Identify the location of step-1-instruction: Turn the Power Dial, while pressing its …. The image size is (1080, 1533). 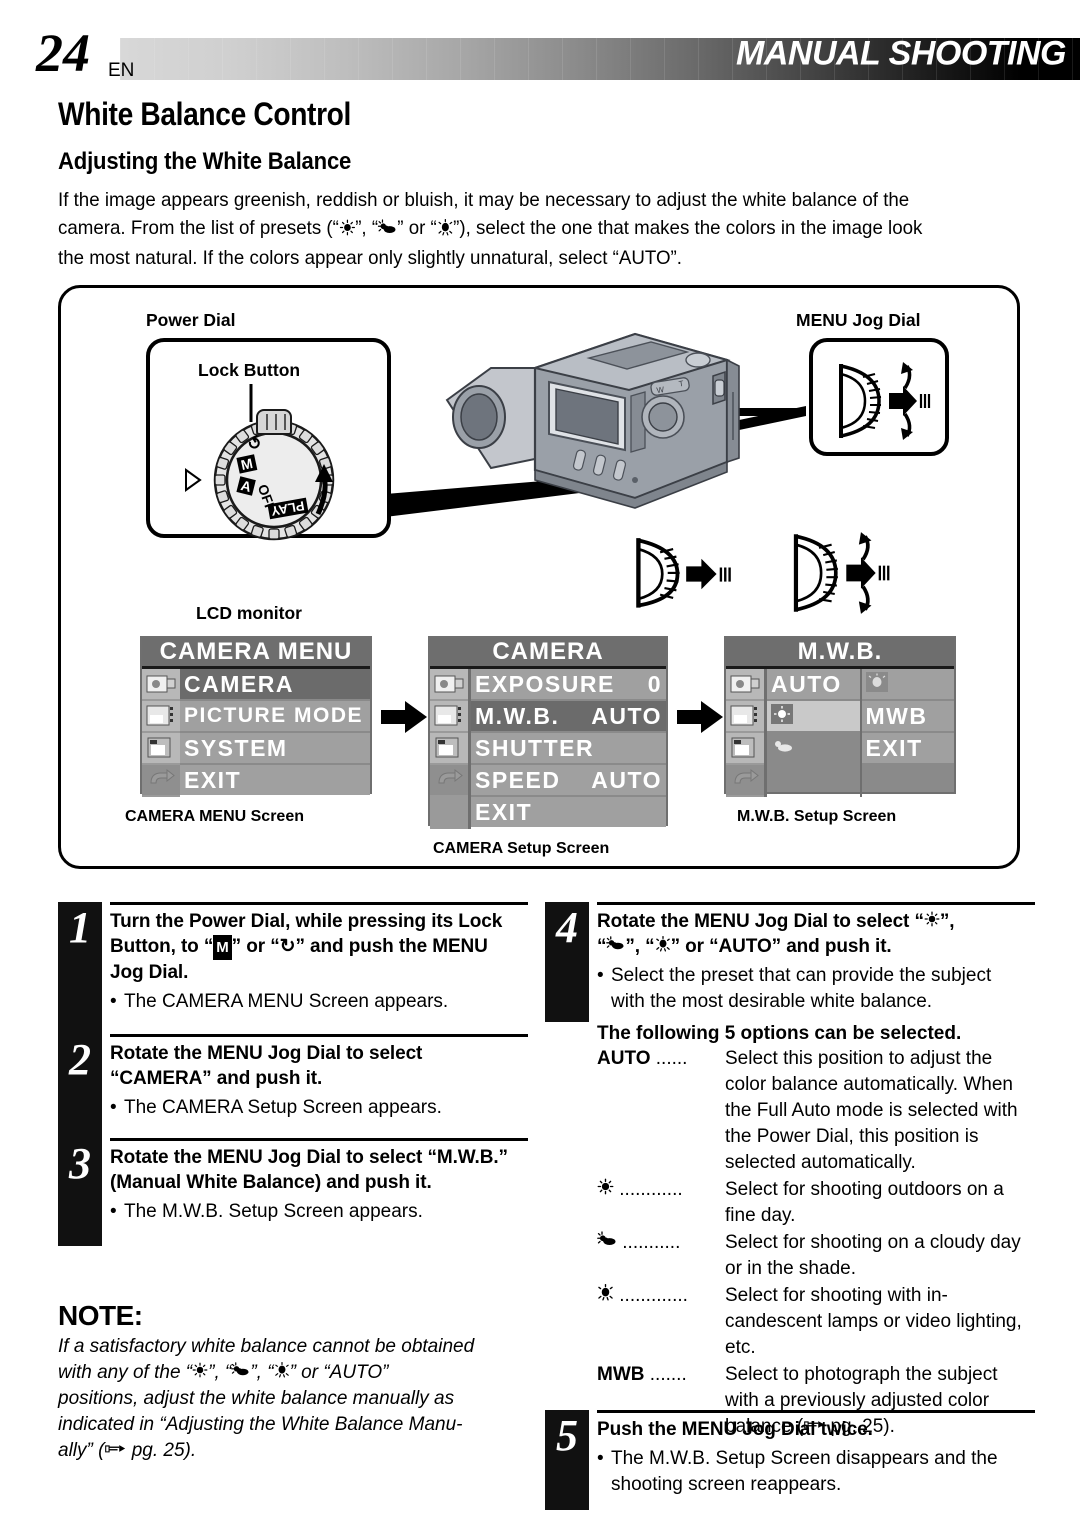
(306, 947).